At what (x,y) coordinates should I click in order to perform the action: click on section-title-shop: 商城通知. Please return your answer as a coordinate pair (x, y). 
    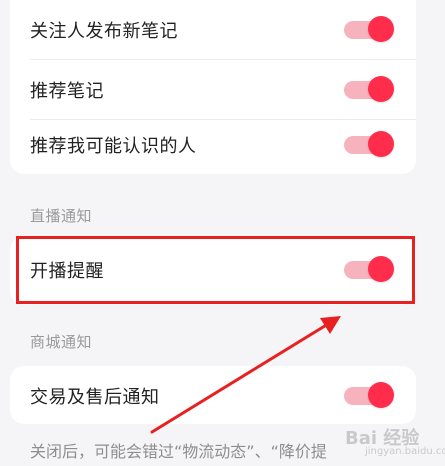
    Looking at the image, I should click on (61, 342).